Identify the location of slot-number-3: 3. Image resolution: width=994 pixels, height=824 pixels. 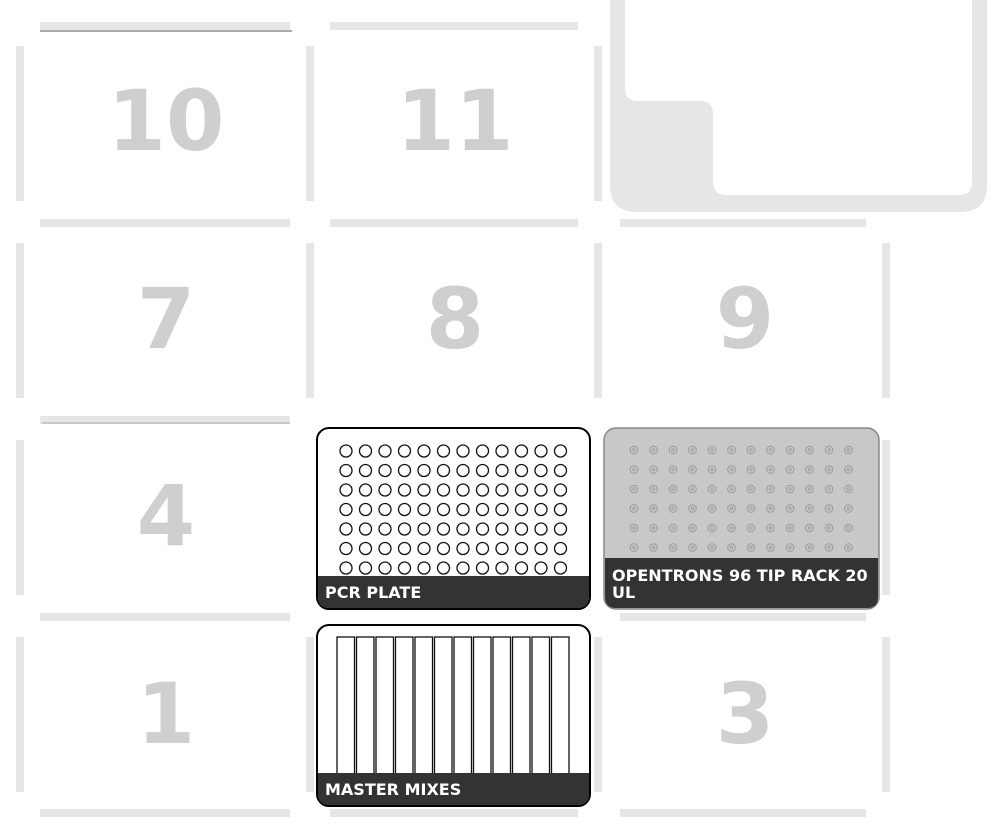
(745, 714).